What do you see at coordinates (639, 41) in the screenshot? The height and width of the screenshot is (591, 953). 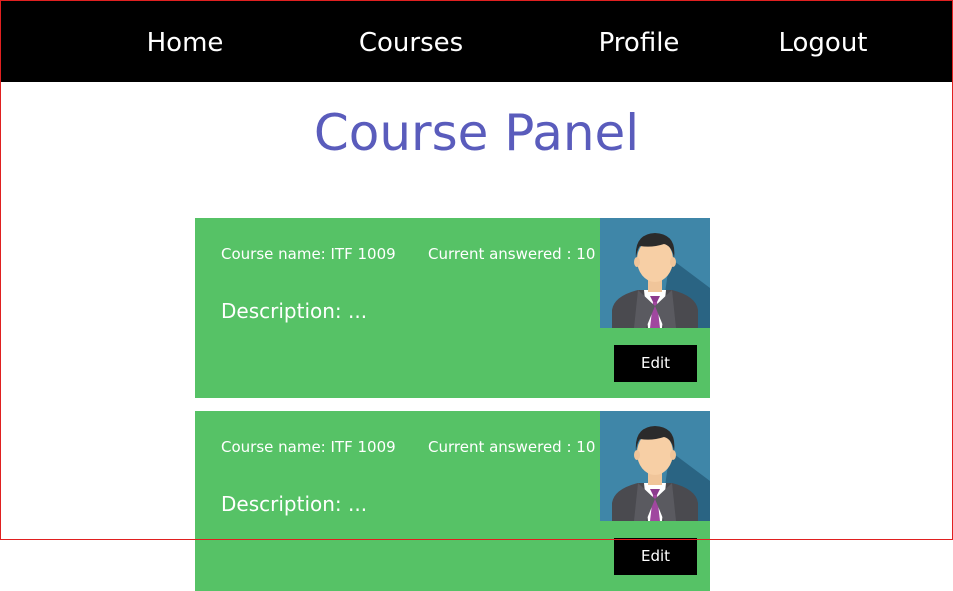 I see `nav-profile-link: Profile` at bounding box center [639, 41].